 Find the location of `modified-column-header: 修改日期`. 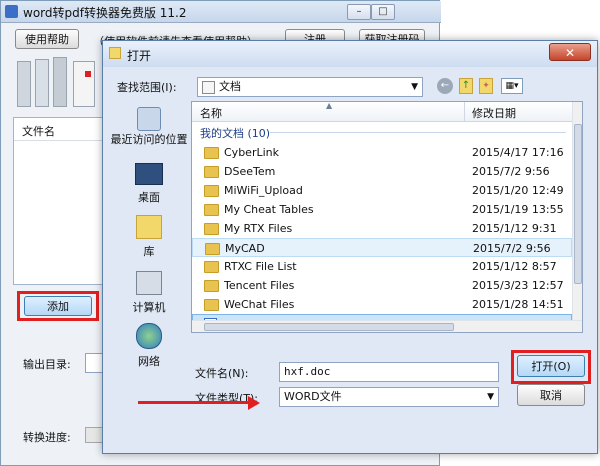

modified-column-header: 修改日期 is located at coordinates (494, 113).